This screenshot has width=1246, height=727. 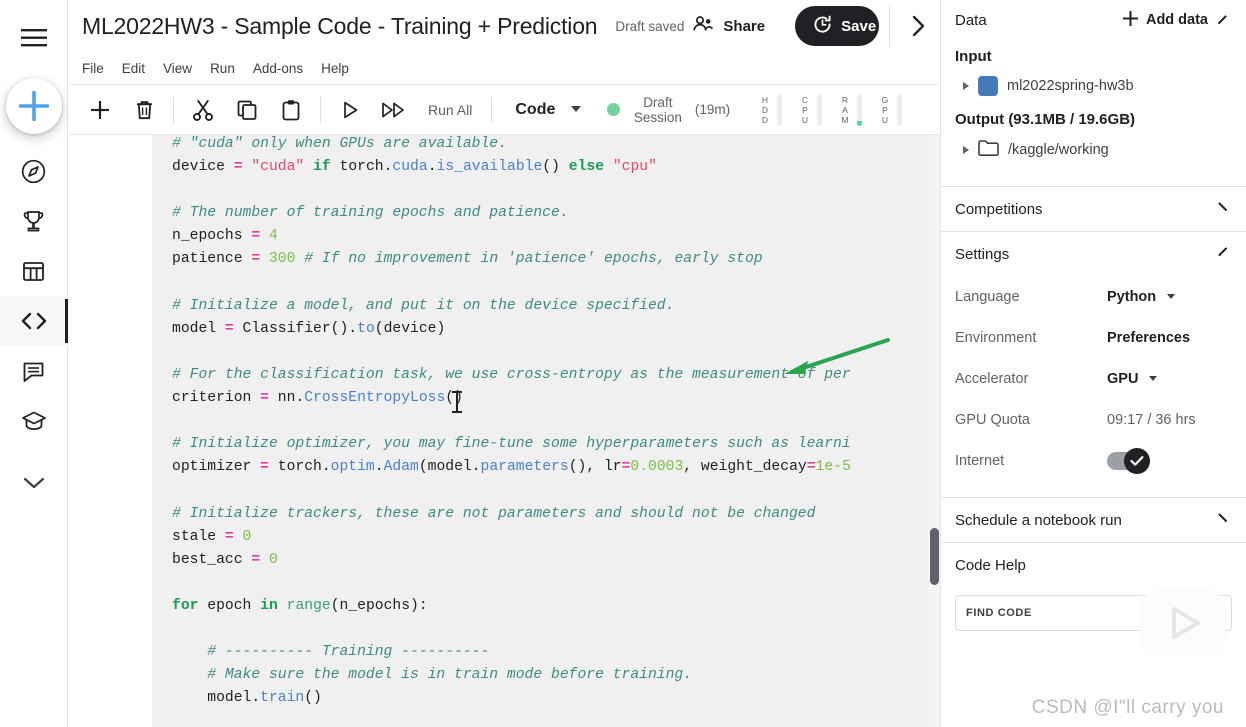 I want to click on accelerator-label: Accelerator, so click(x=992, y=378).